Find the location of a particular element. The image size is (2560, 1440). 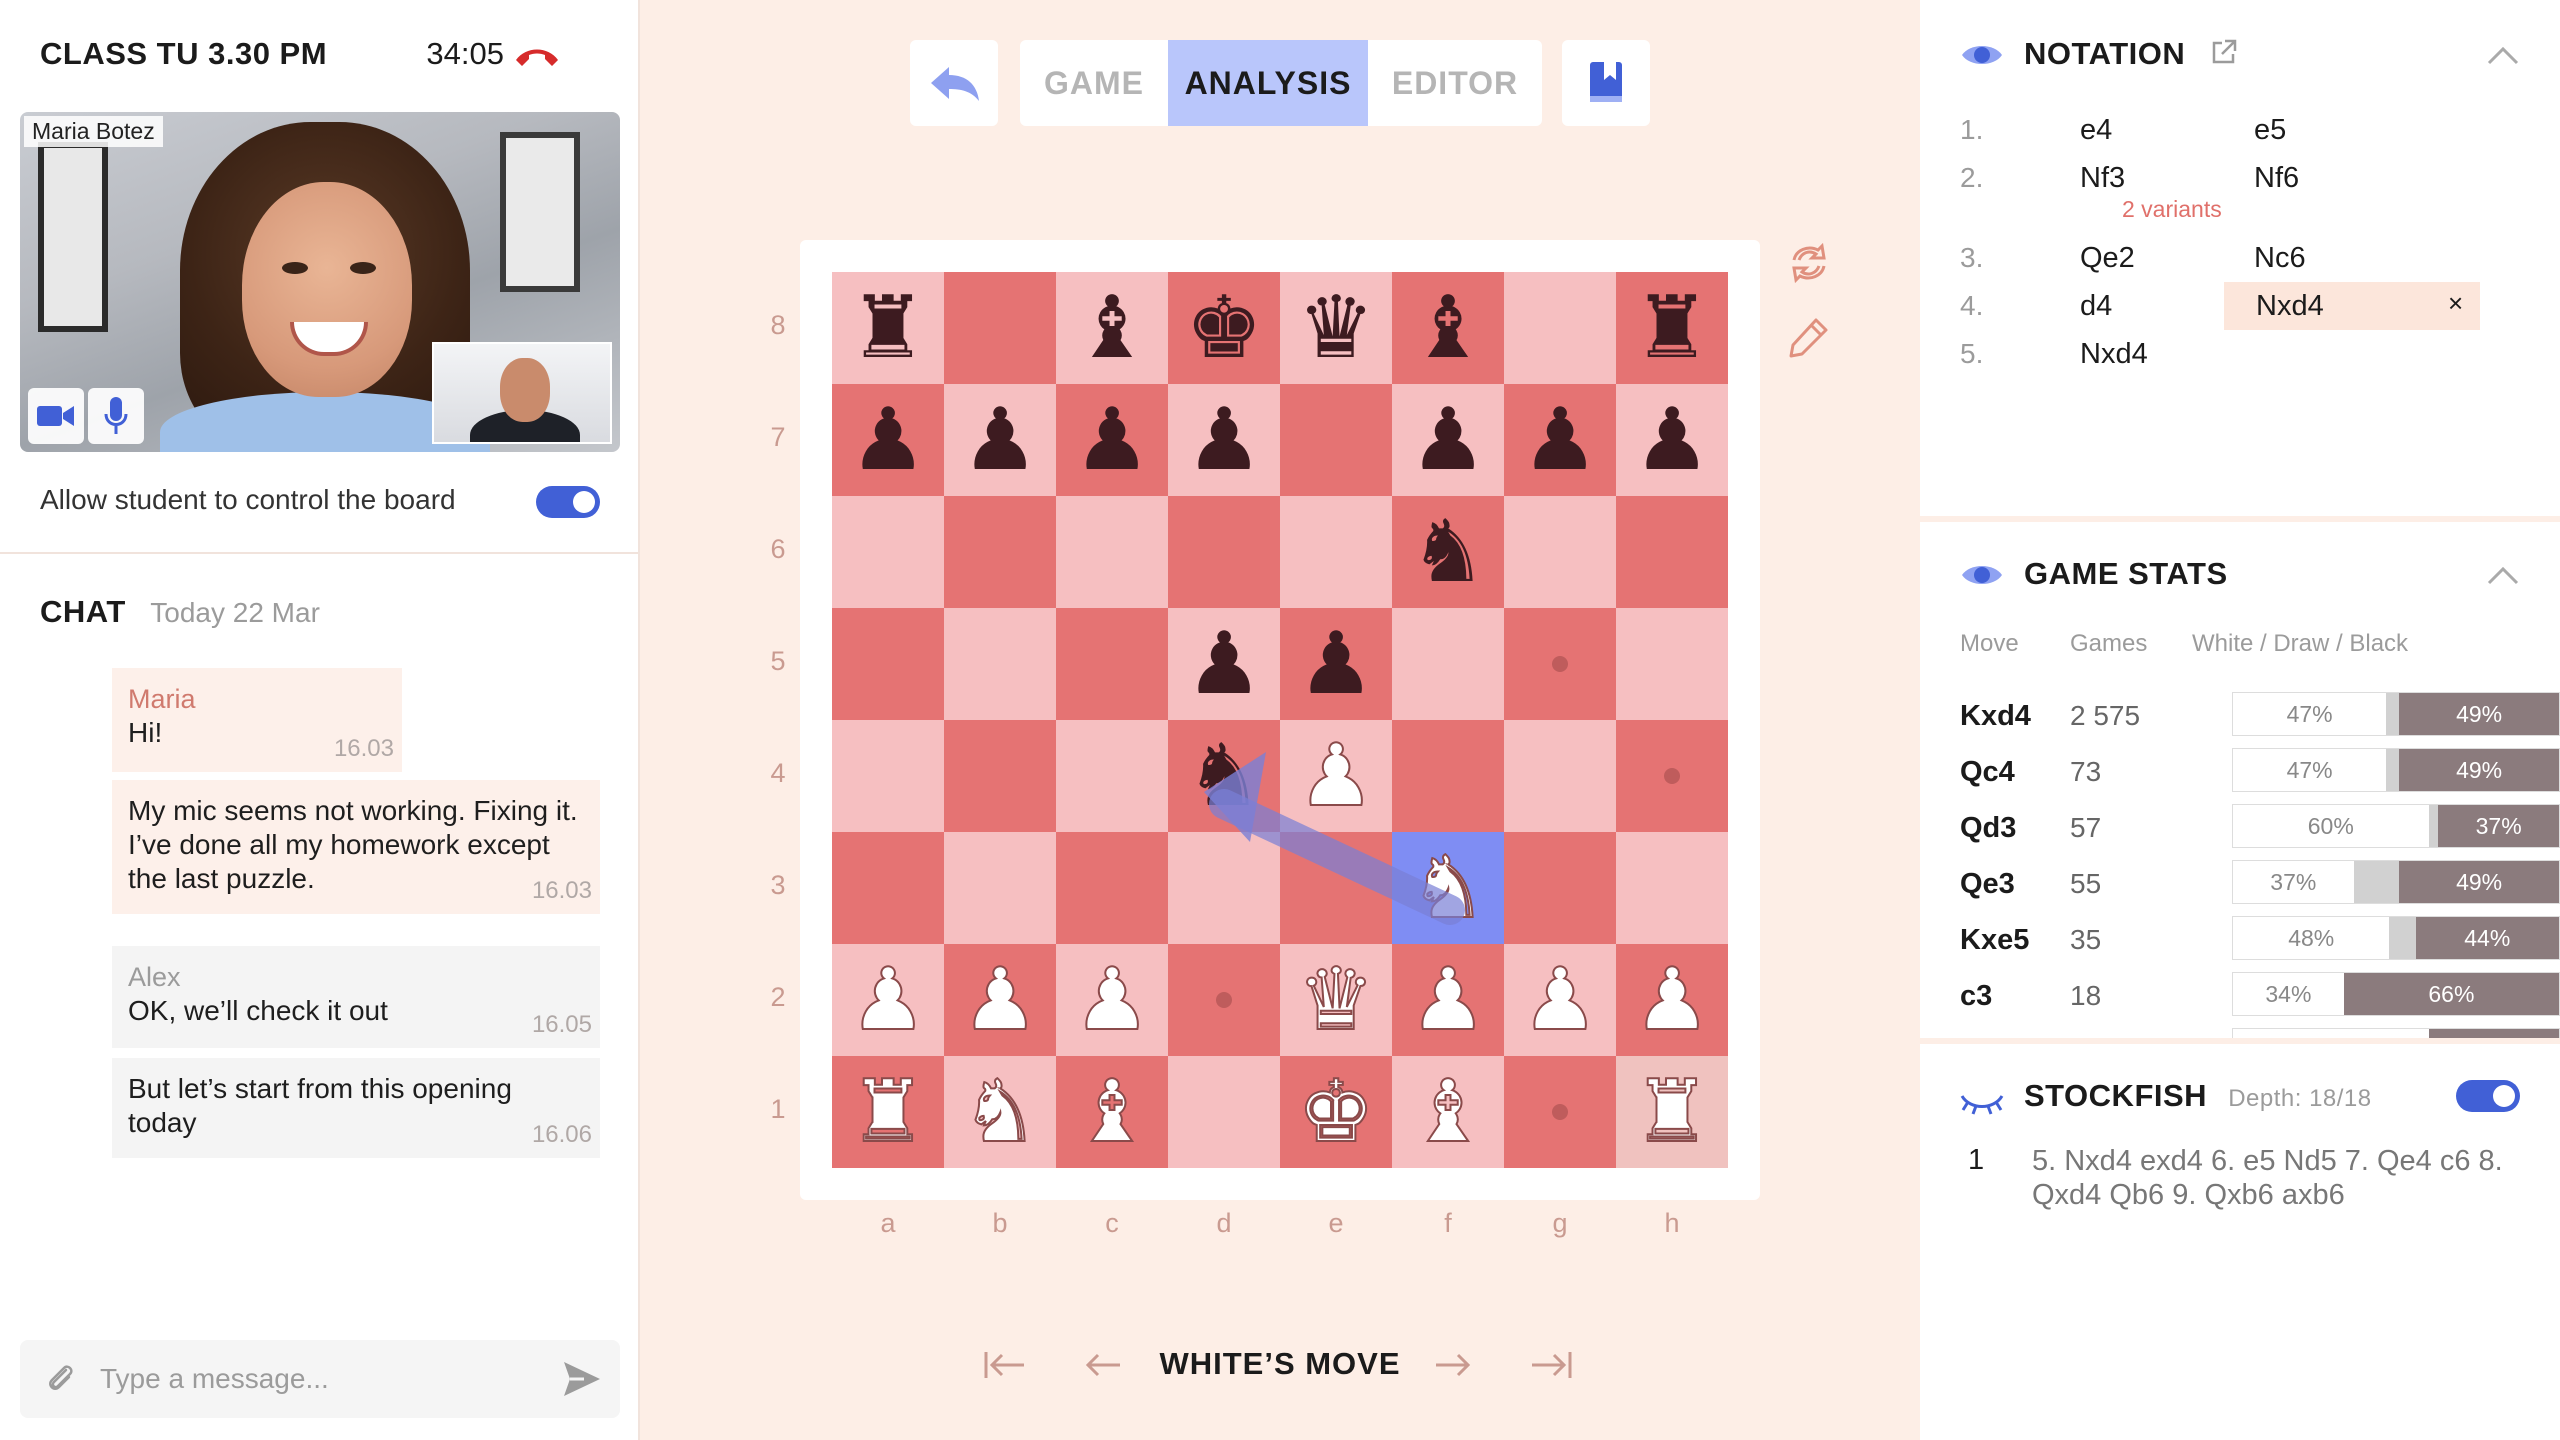

square-g7: ♟ is located at coordinates (1560, 440).